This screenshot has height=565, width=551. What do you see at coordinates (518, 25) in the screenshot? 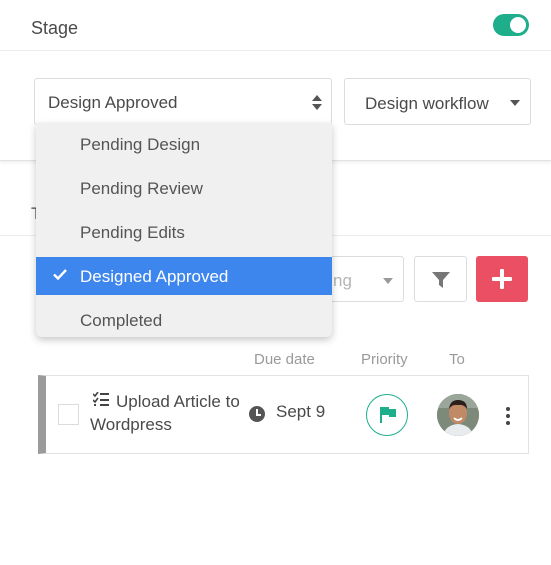
I see `toggle-knob` at bounding box center [518, 25].